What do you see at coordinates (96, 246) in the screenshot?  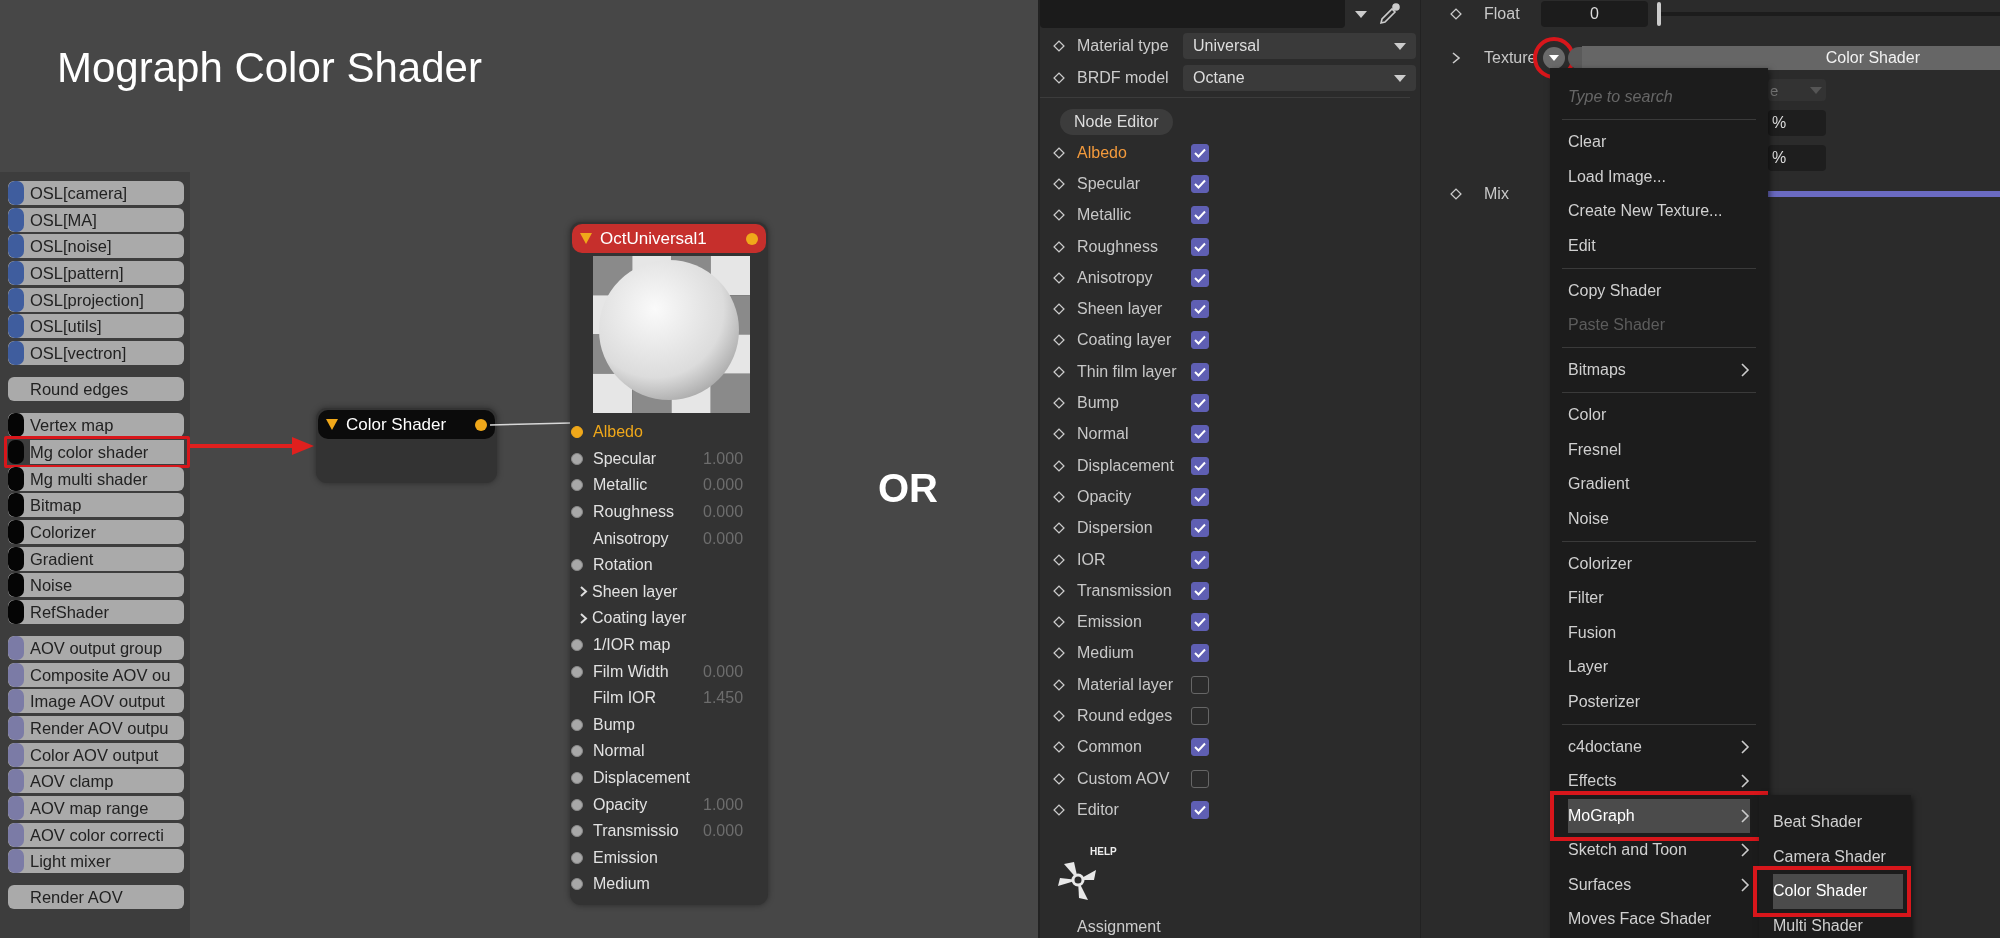 I see `node-list-item: OSL[noise]` at bounding box center [96, 246].